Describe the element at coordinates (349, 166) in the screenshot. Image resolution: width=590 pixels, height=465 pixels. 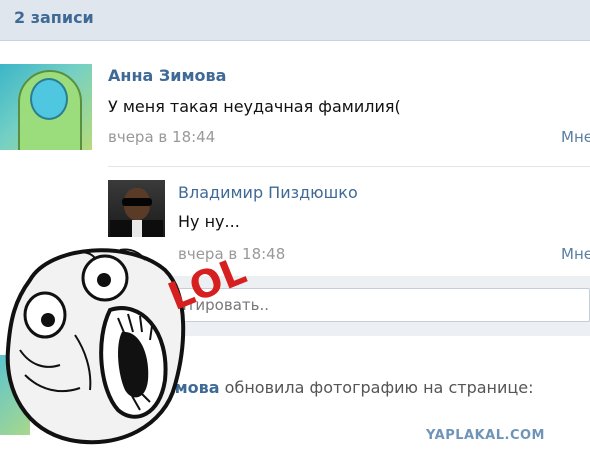
I see `divider` at that location.